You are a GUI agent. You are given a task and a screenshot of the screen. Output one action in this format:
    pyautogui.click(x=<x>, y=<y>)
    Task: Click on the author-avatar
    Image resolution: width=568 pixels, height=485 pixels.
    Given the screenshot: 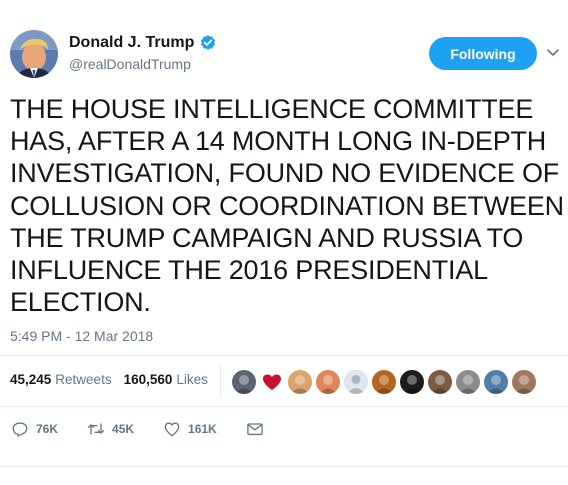 What is the action you would take?
    pyautogui.click(x=34, y=54)
    